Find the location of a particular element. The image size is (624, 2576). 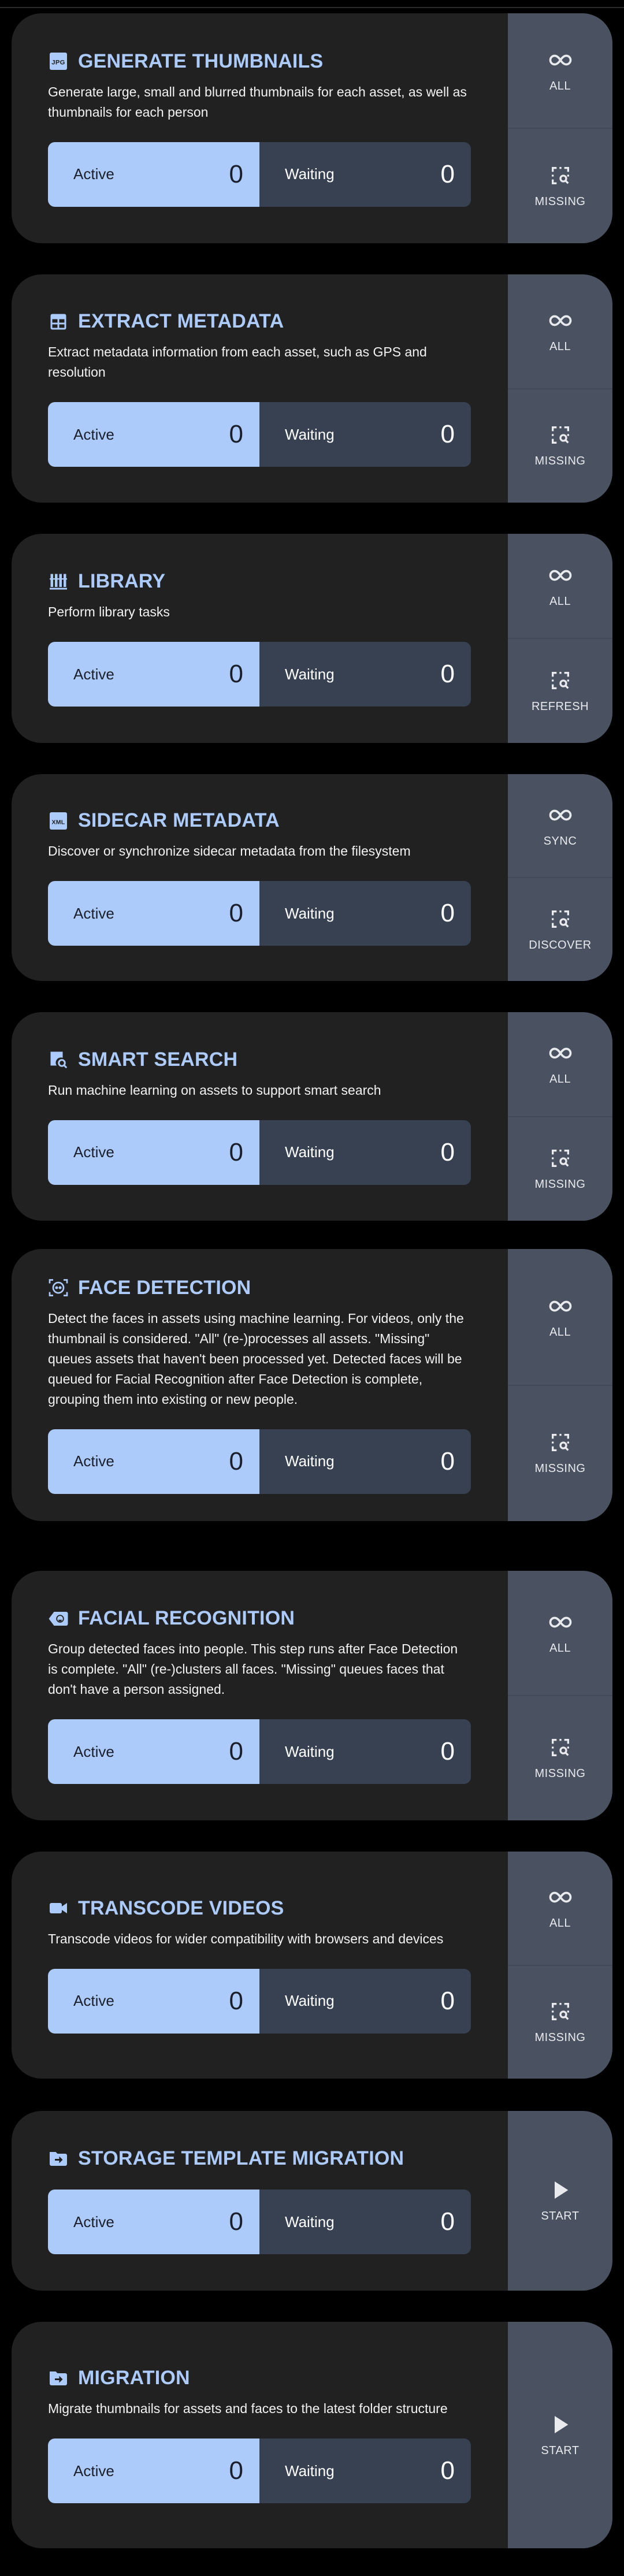

tag-face-icon is located at coordinates (58, 1619).